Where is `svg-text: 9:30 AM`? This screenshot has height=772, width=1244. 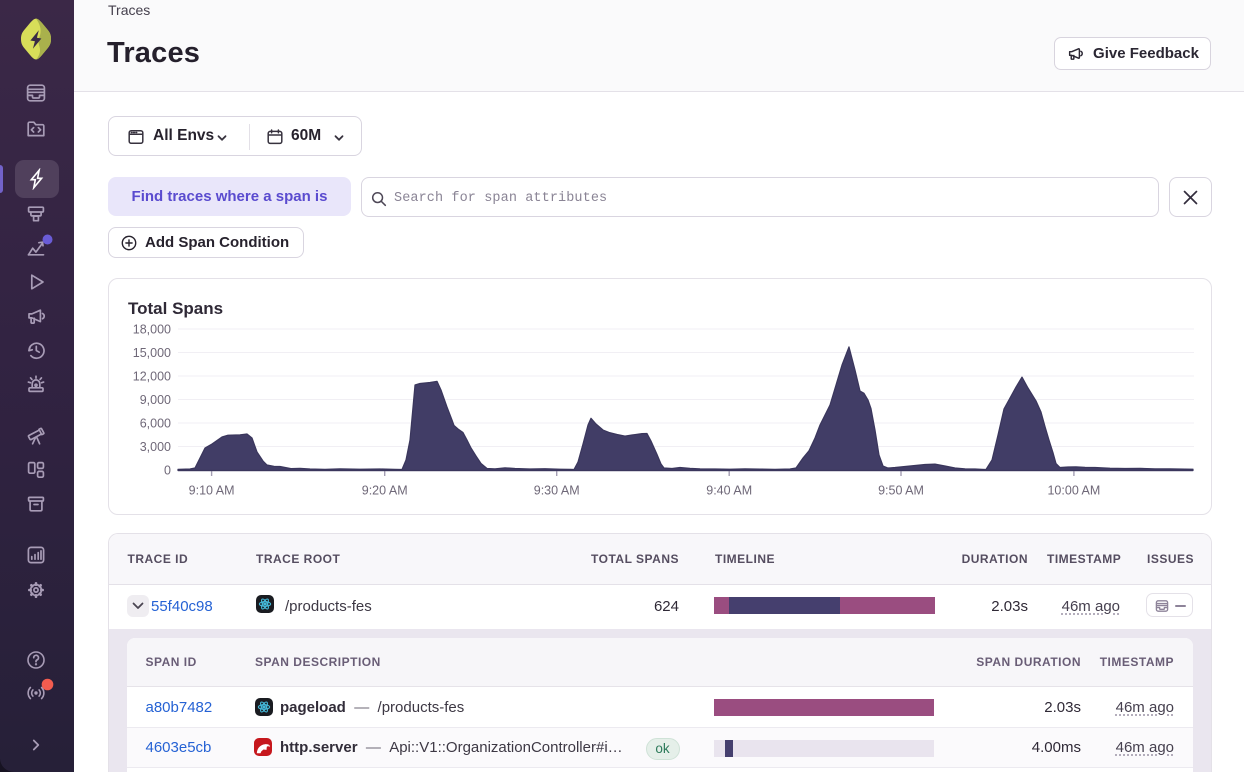 svg-text: 9:30 AM is located at coordinates (557, 491).